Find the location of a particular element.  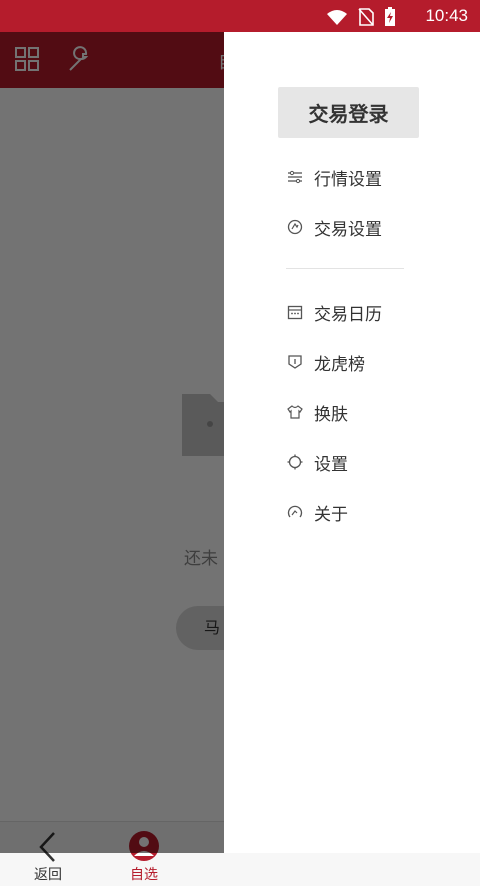

menu-trade-calendar: 交易日历 is located at coordinates (334, 312).